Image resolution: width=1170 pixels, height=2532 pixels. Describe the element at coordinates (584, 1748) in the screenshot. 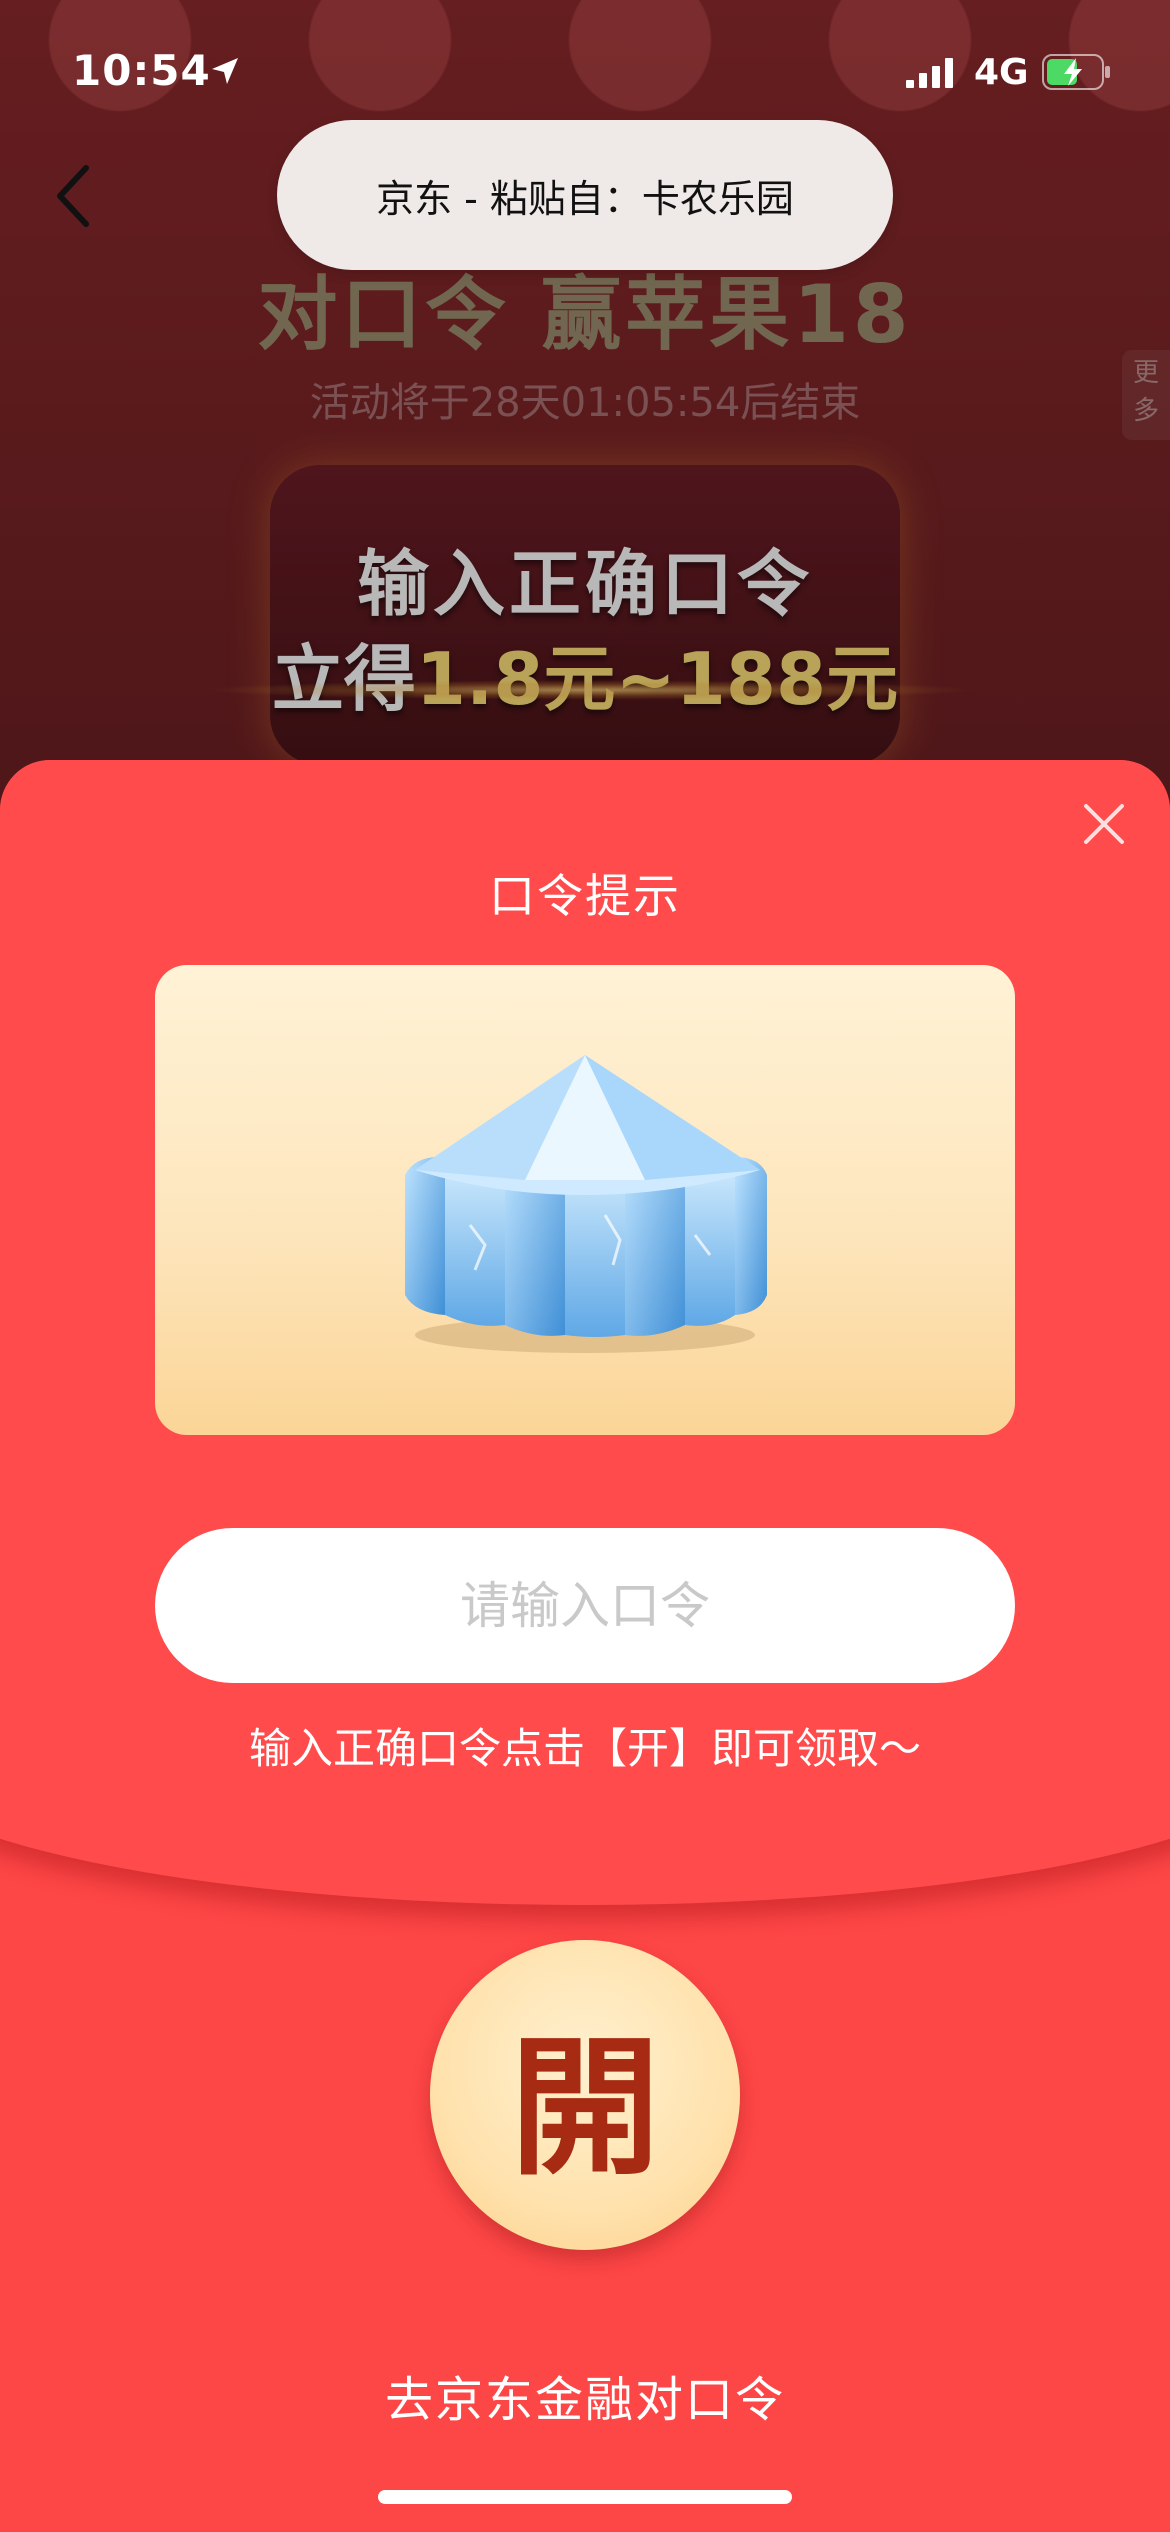

I see `instruction-text: 输入正确口令点击【开】即可领取～` at that location.